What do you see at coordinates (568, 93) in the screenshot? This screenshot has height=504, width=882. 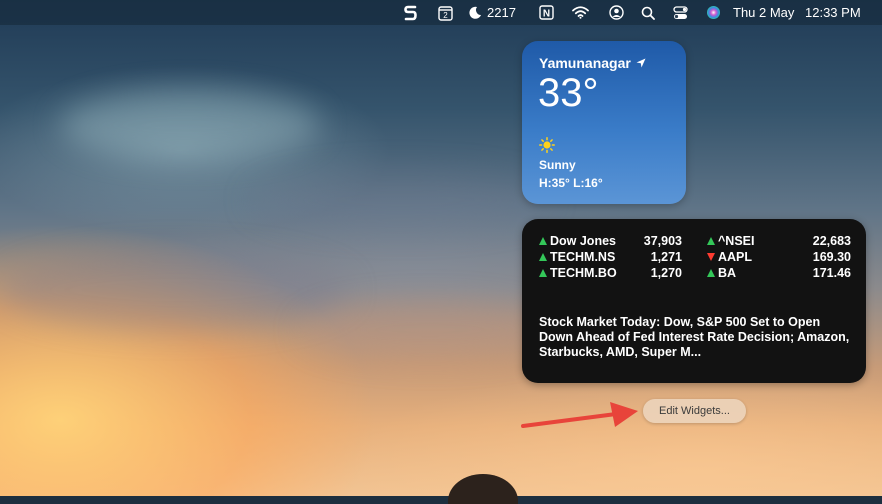 I see `weather-temperature: 33°` at bounding box center [568, 93].